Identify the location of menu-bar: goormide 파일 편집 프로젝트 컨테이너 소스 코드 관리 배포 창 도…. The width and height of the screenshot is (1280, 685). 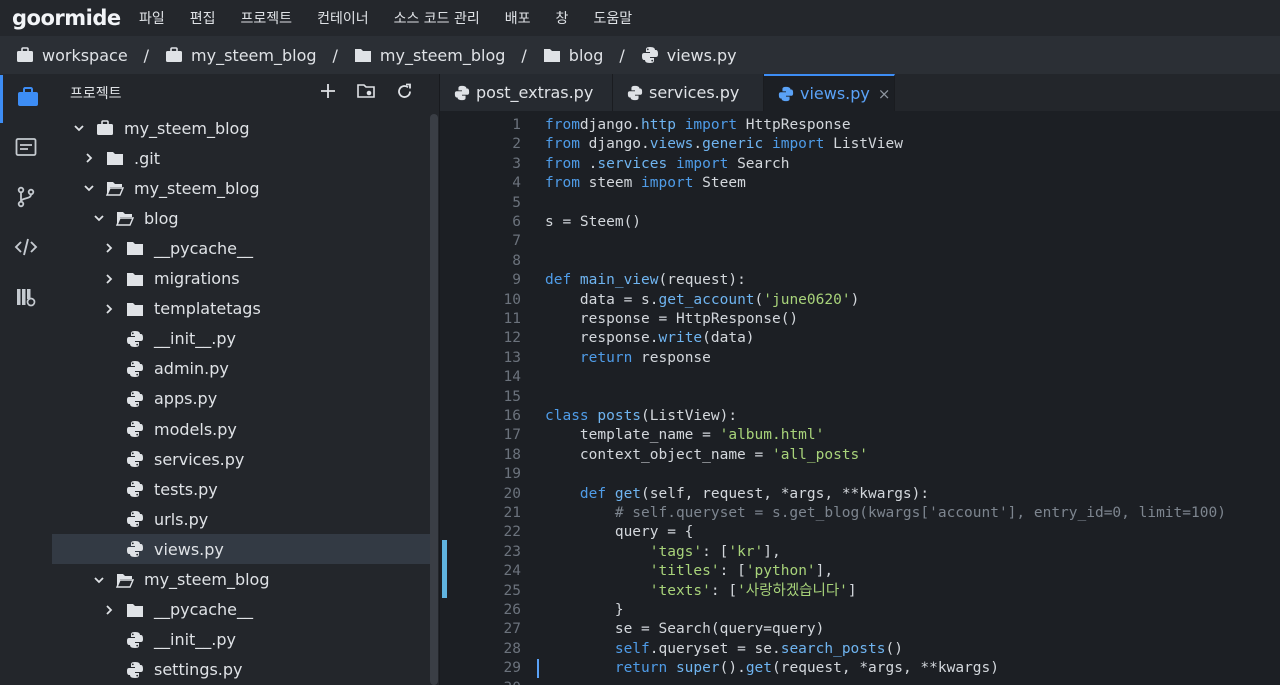
(640, 18).